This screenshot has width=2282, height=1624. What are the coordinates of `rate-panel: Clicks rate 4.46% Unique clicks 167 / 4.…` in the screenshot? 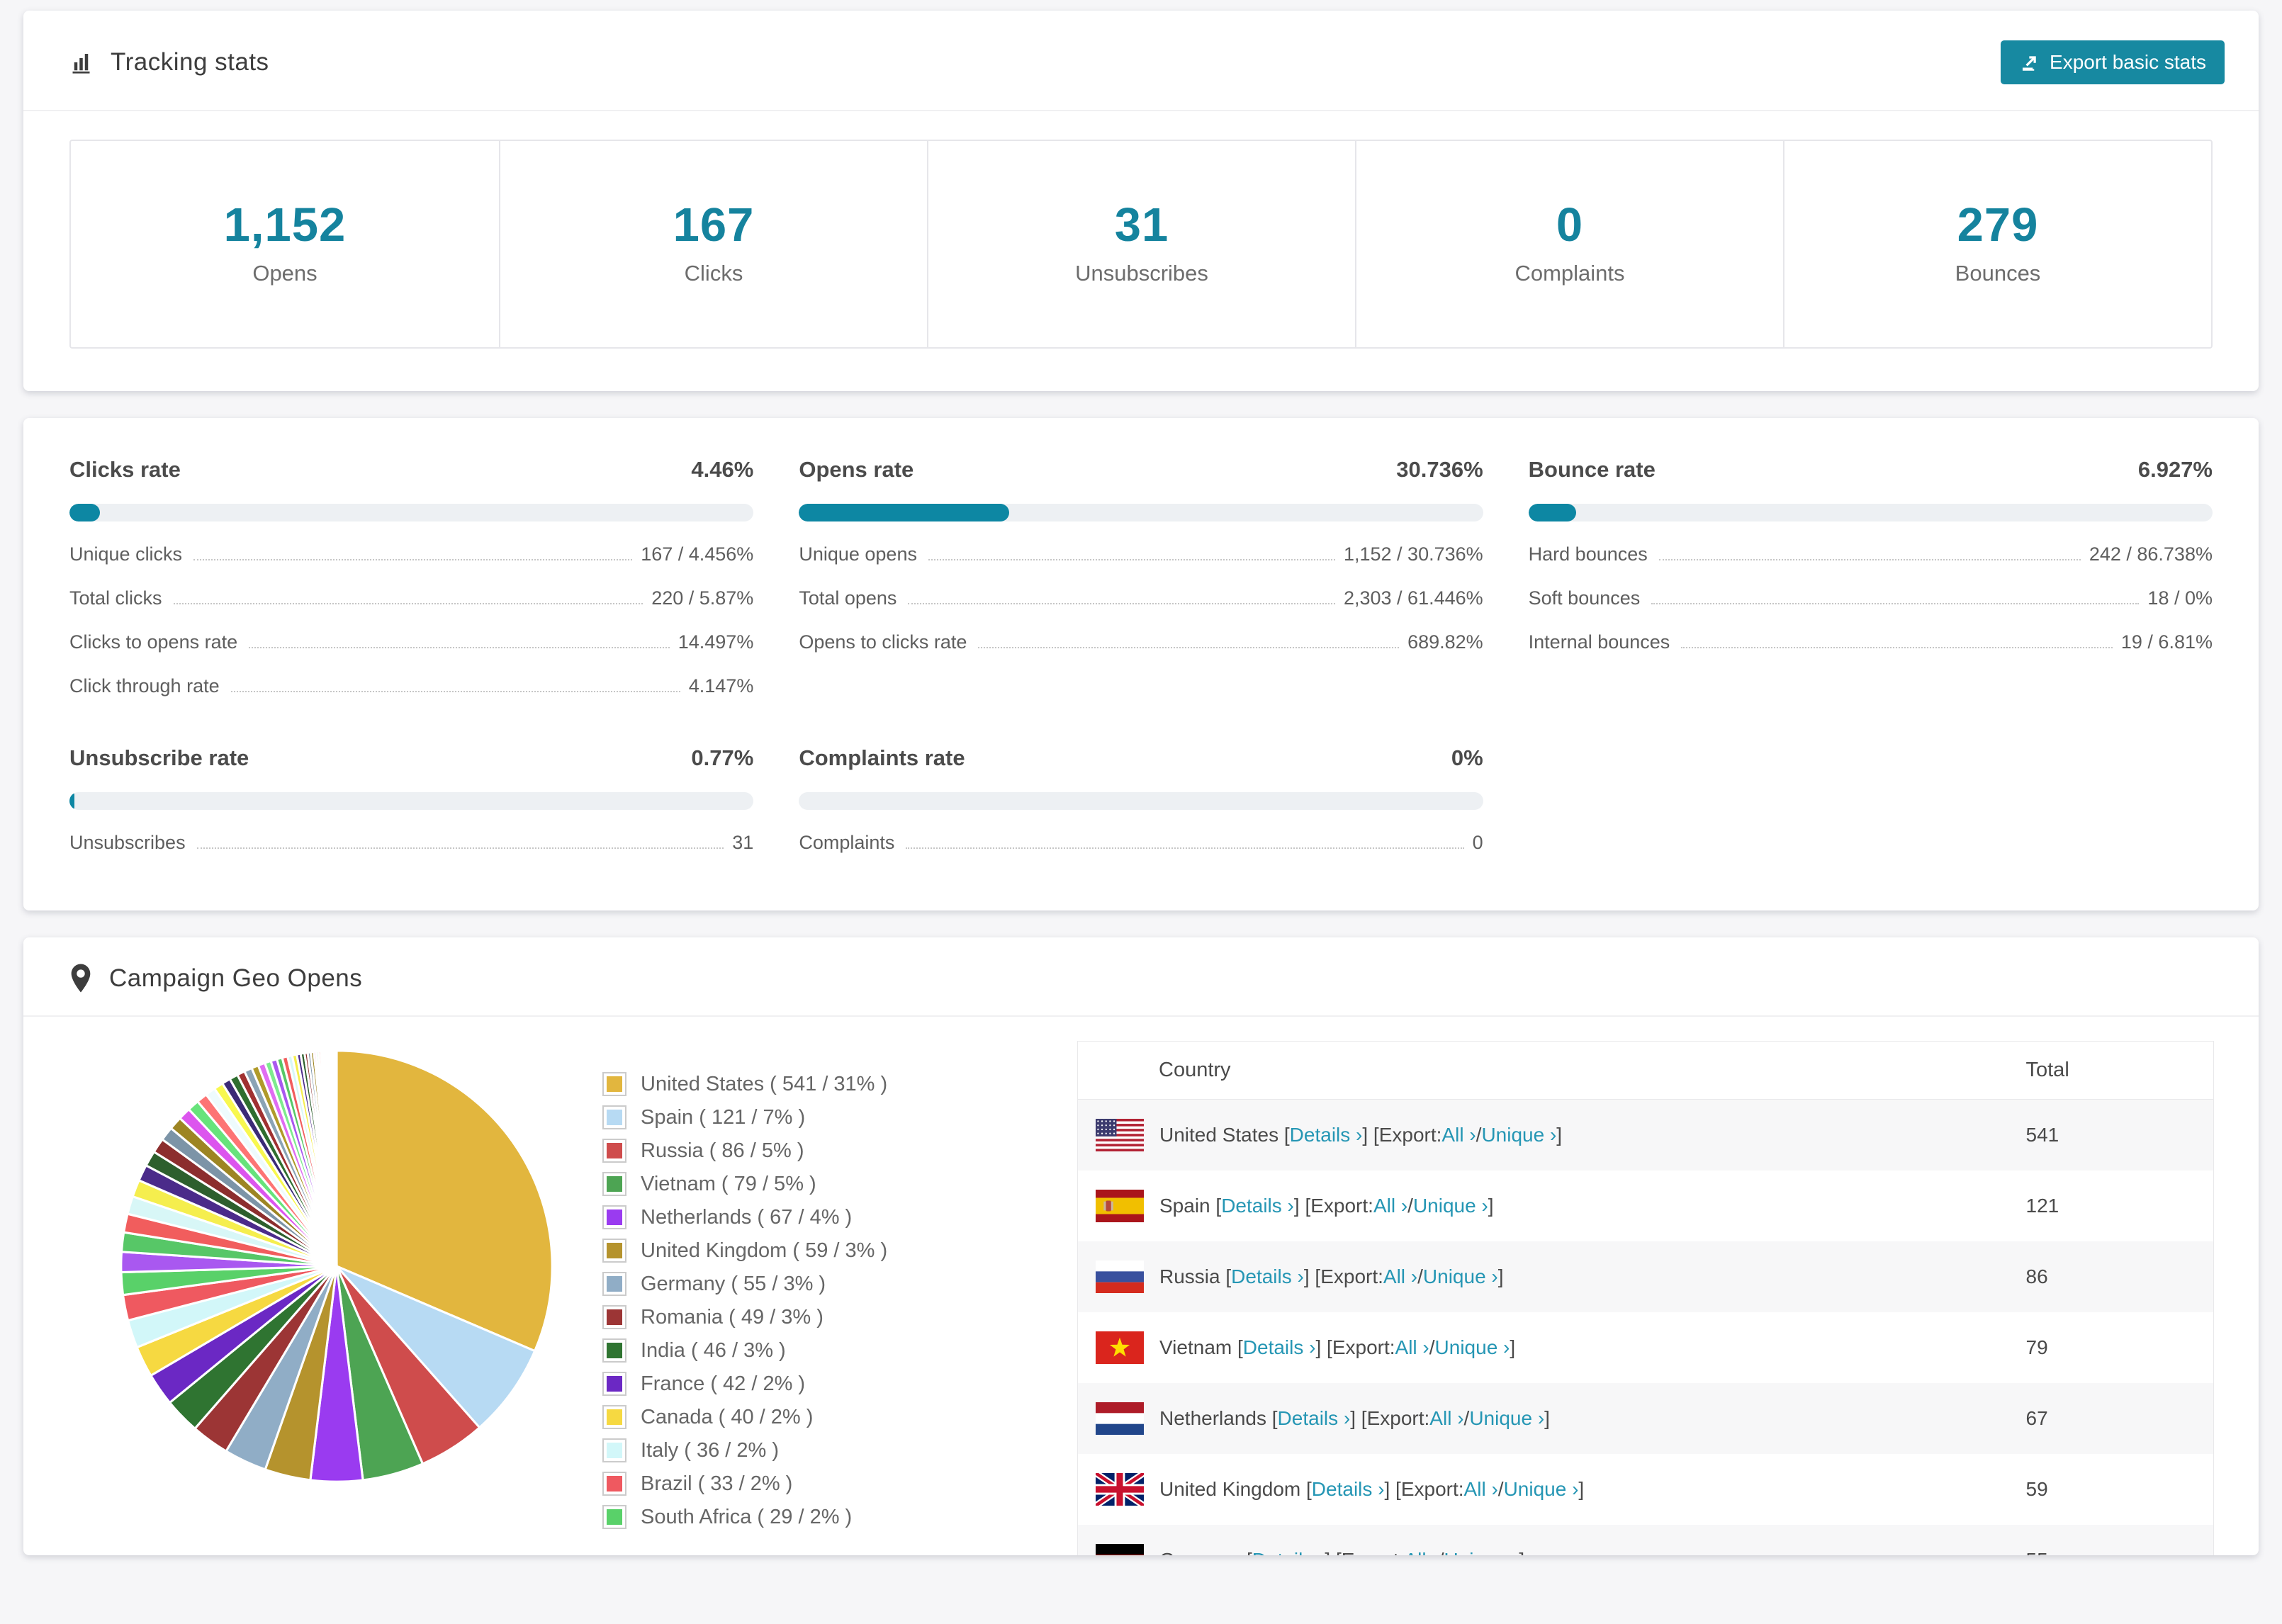 It's located at (412, 577).